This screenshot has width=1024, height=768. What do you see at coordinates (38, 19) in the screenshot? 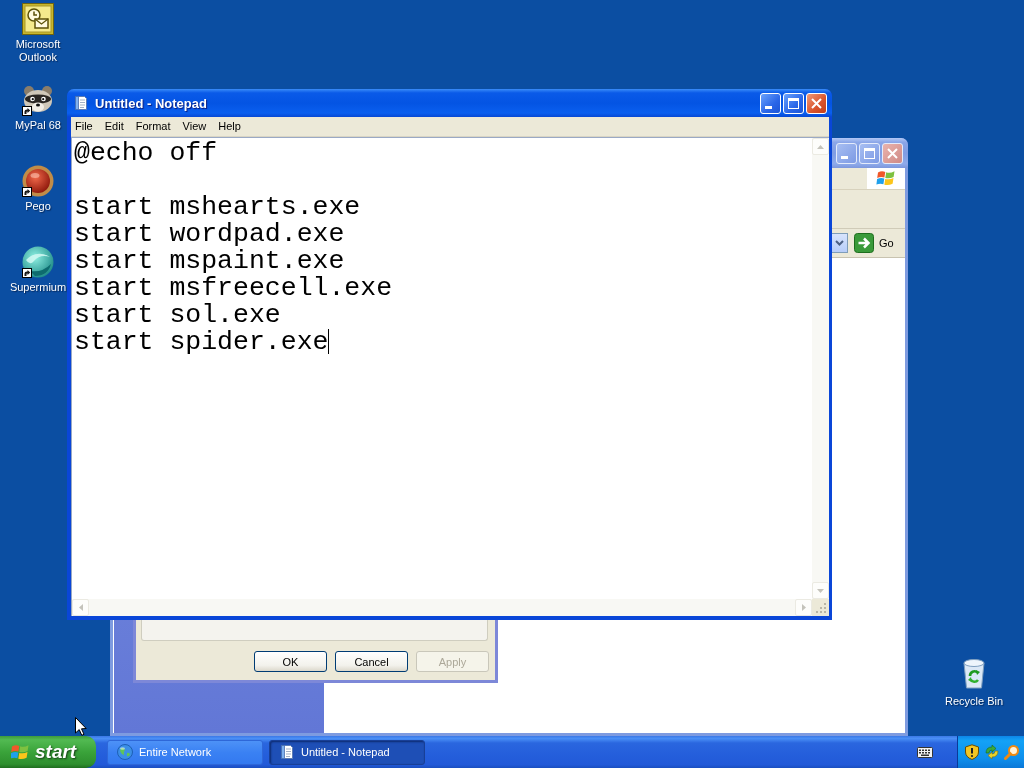
I see `clock-envelope-icon` at bounding box center [38, 19].